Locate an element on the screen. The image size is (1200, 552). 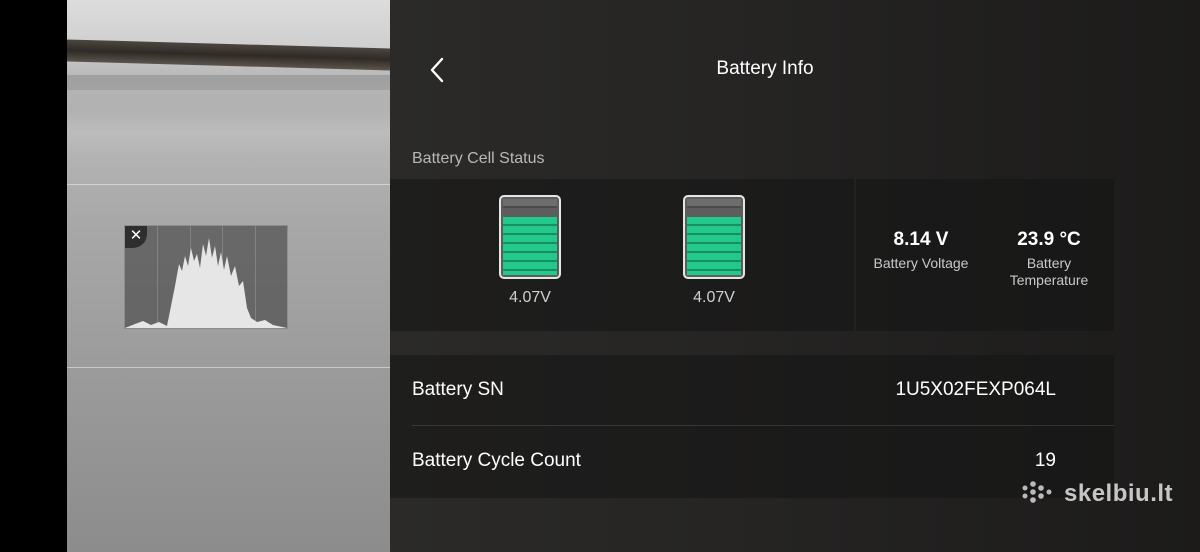
voltage-stat: 8.14 V Battery Voltage is located at coordinates (921, 250).